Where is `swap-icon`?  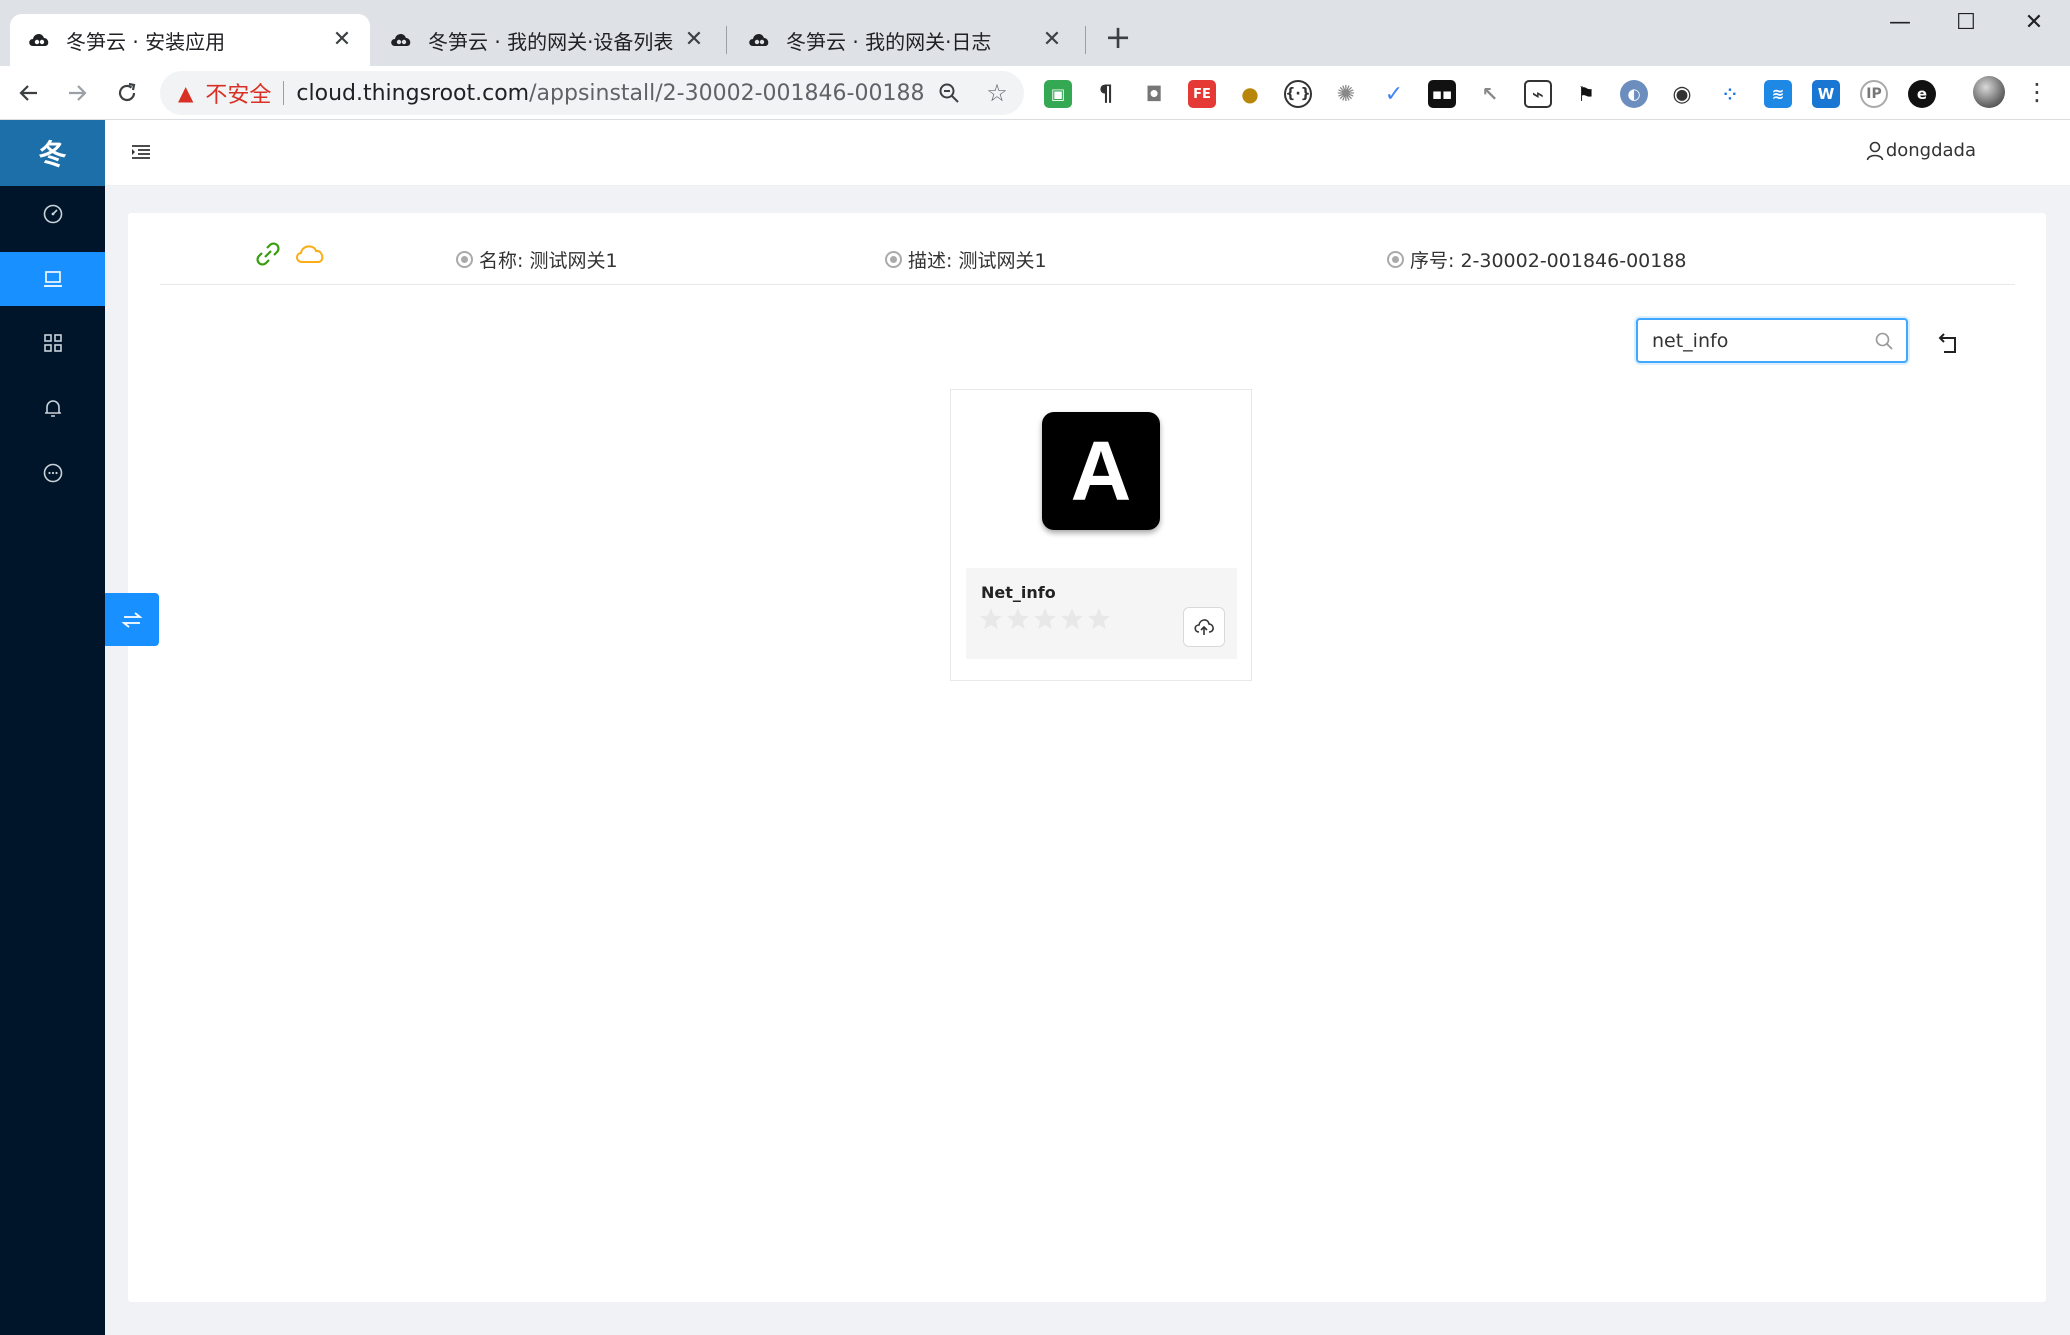 swap-icon is located at coordinates (132, 619).